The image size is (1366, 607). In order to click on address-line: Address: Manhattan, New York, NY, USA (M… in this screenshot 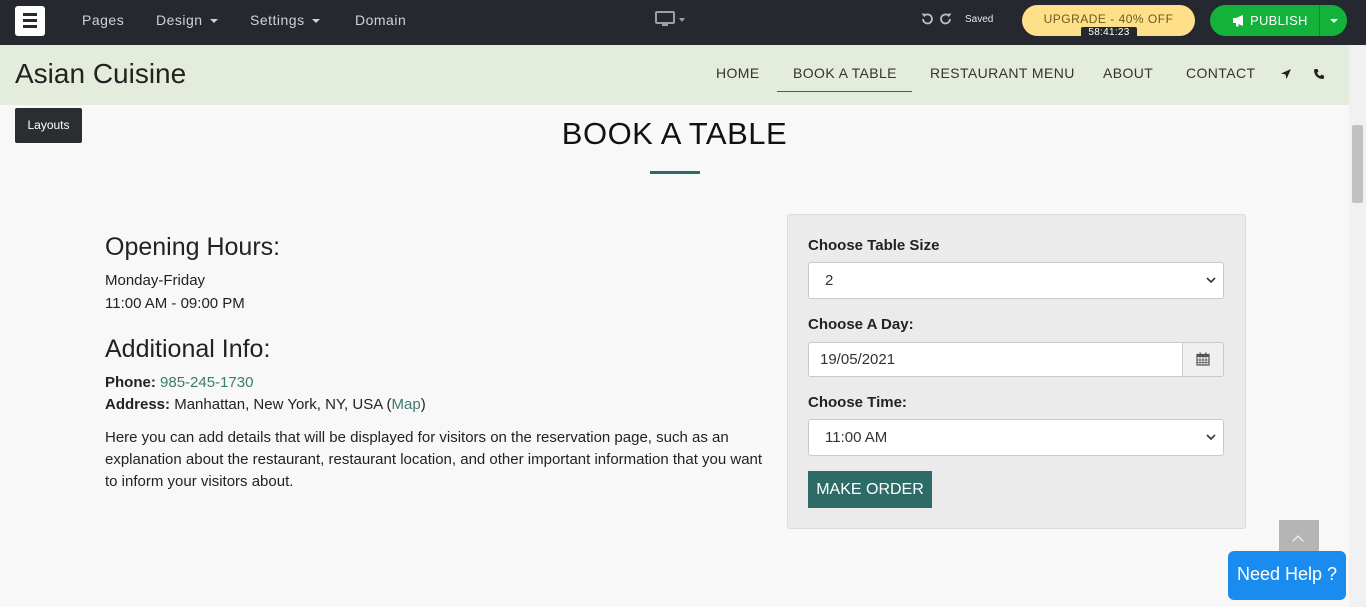, I will do `click(265, 404)`.